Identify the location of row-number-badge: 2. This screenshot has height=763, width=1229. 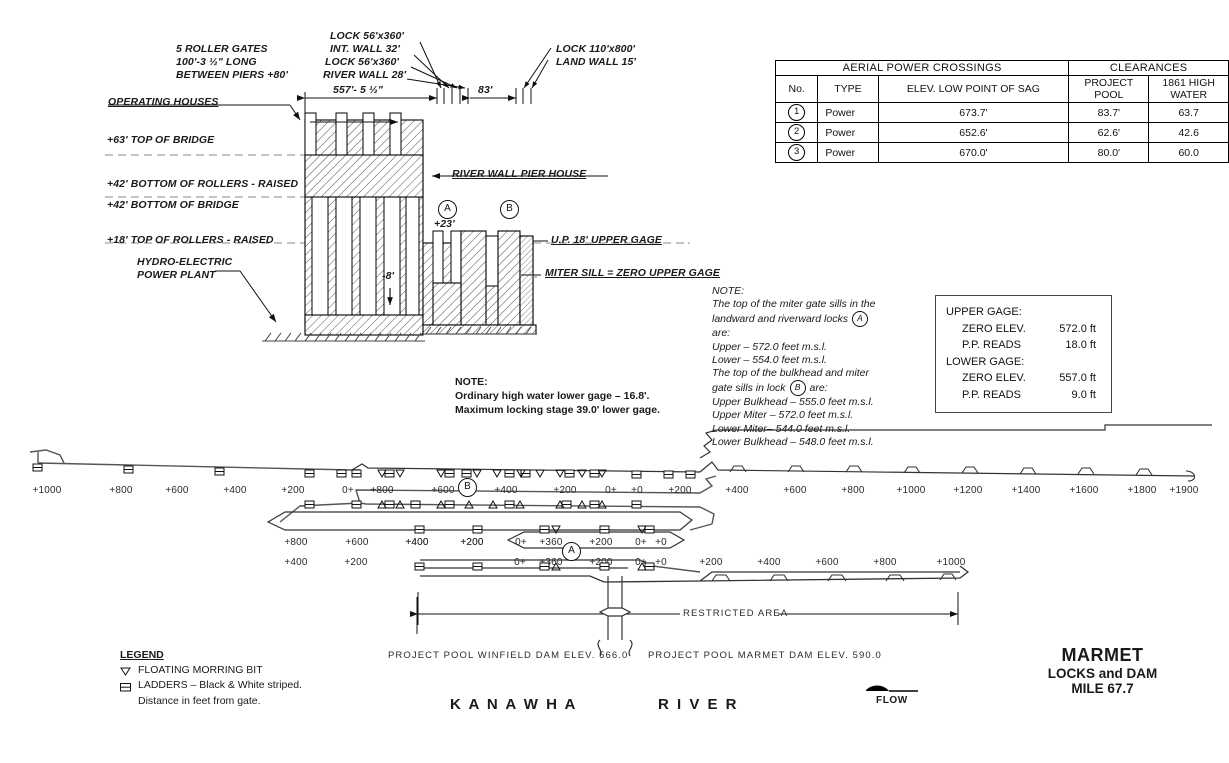
(797, 132).